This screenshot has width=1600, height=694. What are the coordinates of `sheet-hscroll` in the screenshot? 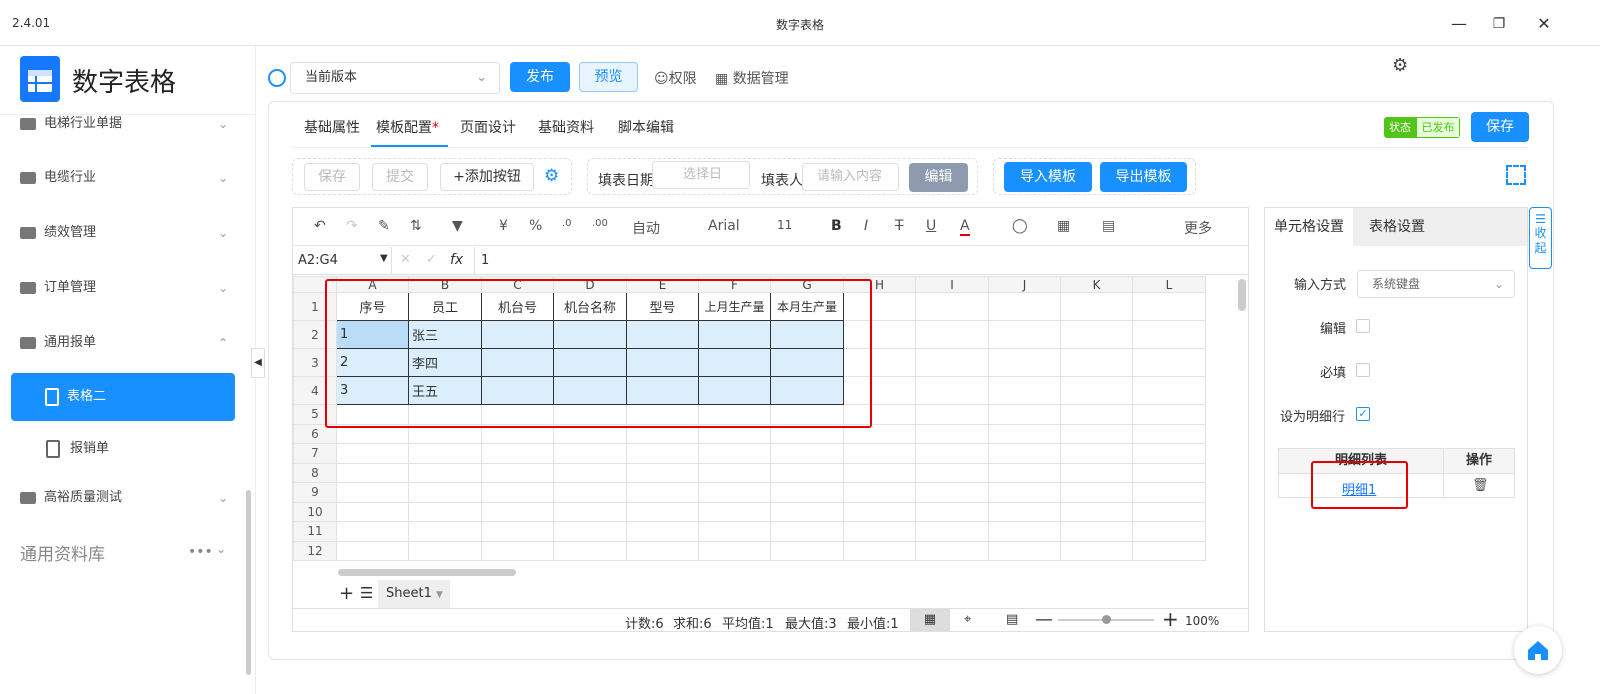 It's located at (427, 572).